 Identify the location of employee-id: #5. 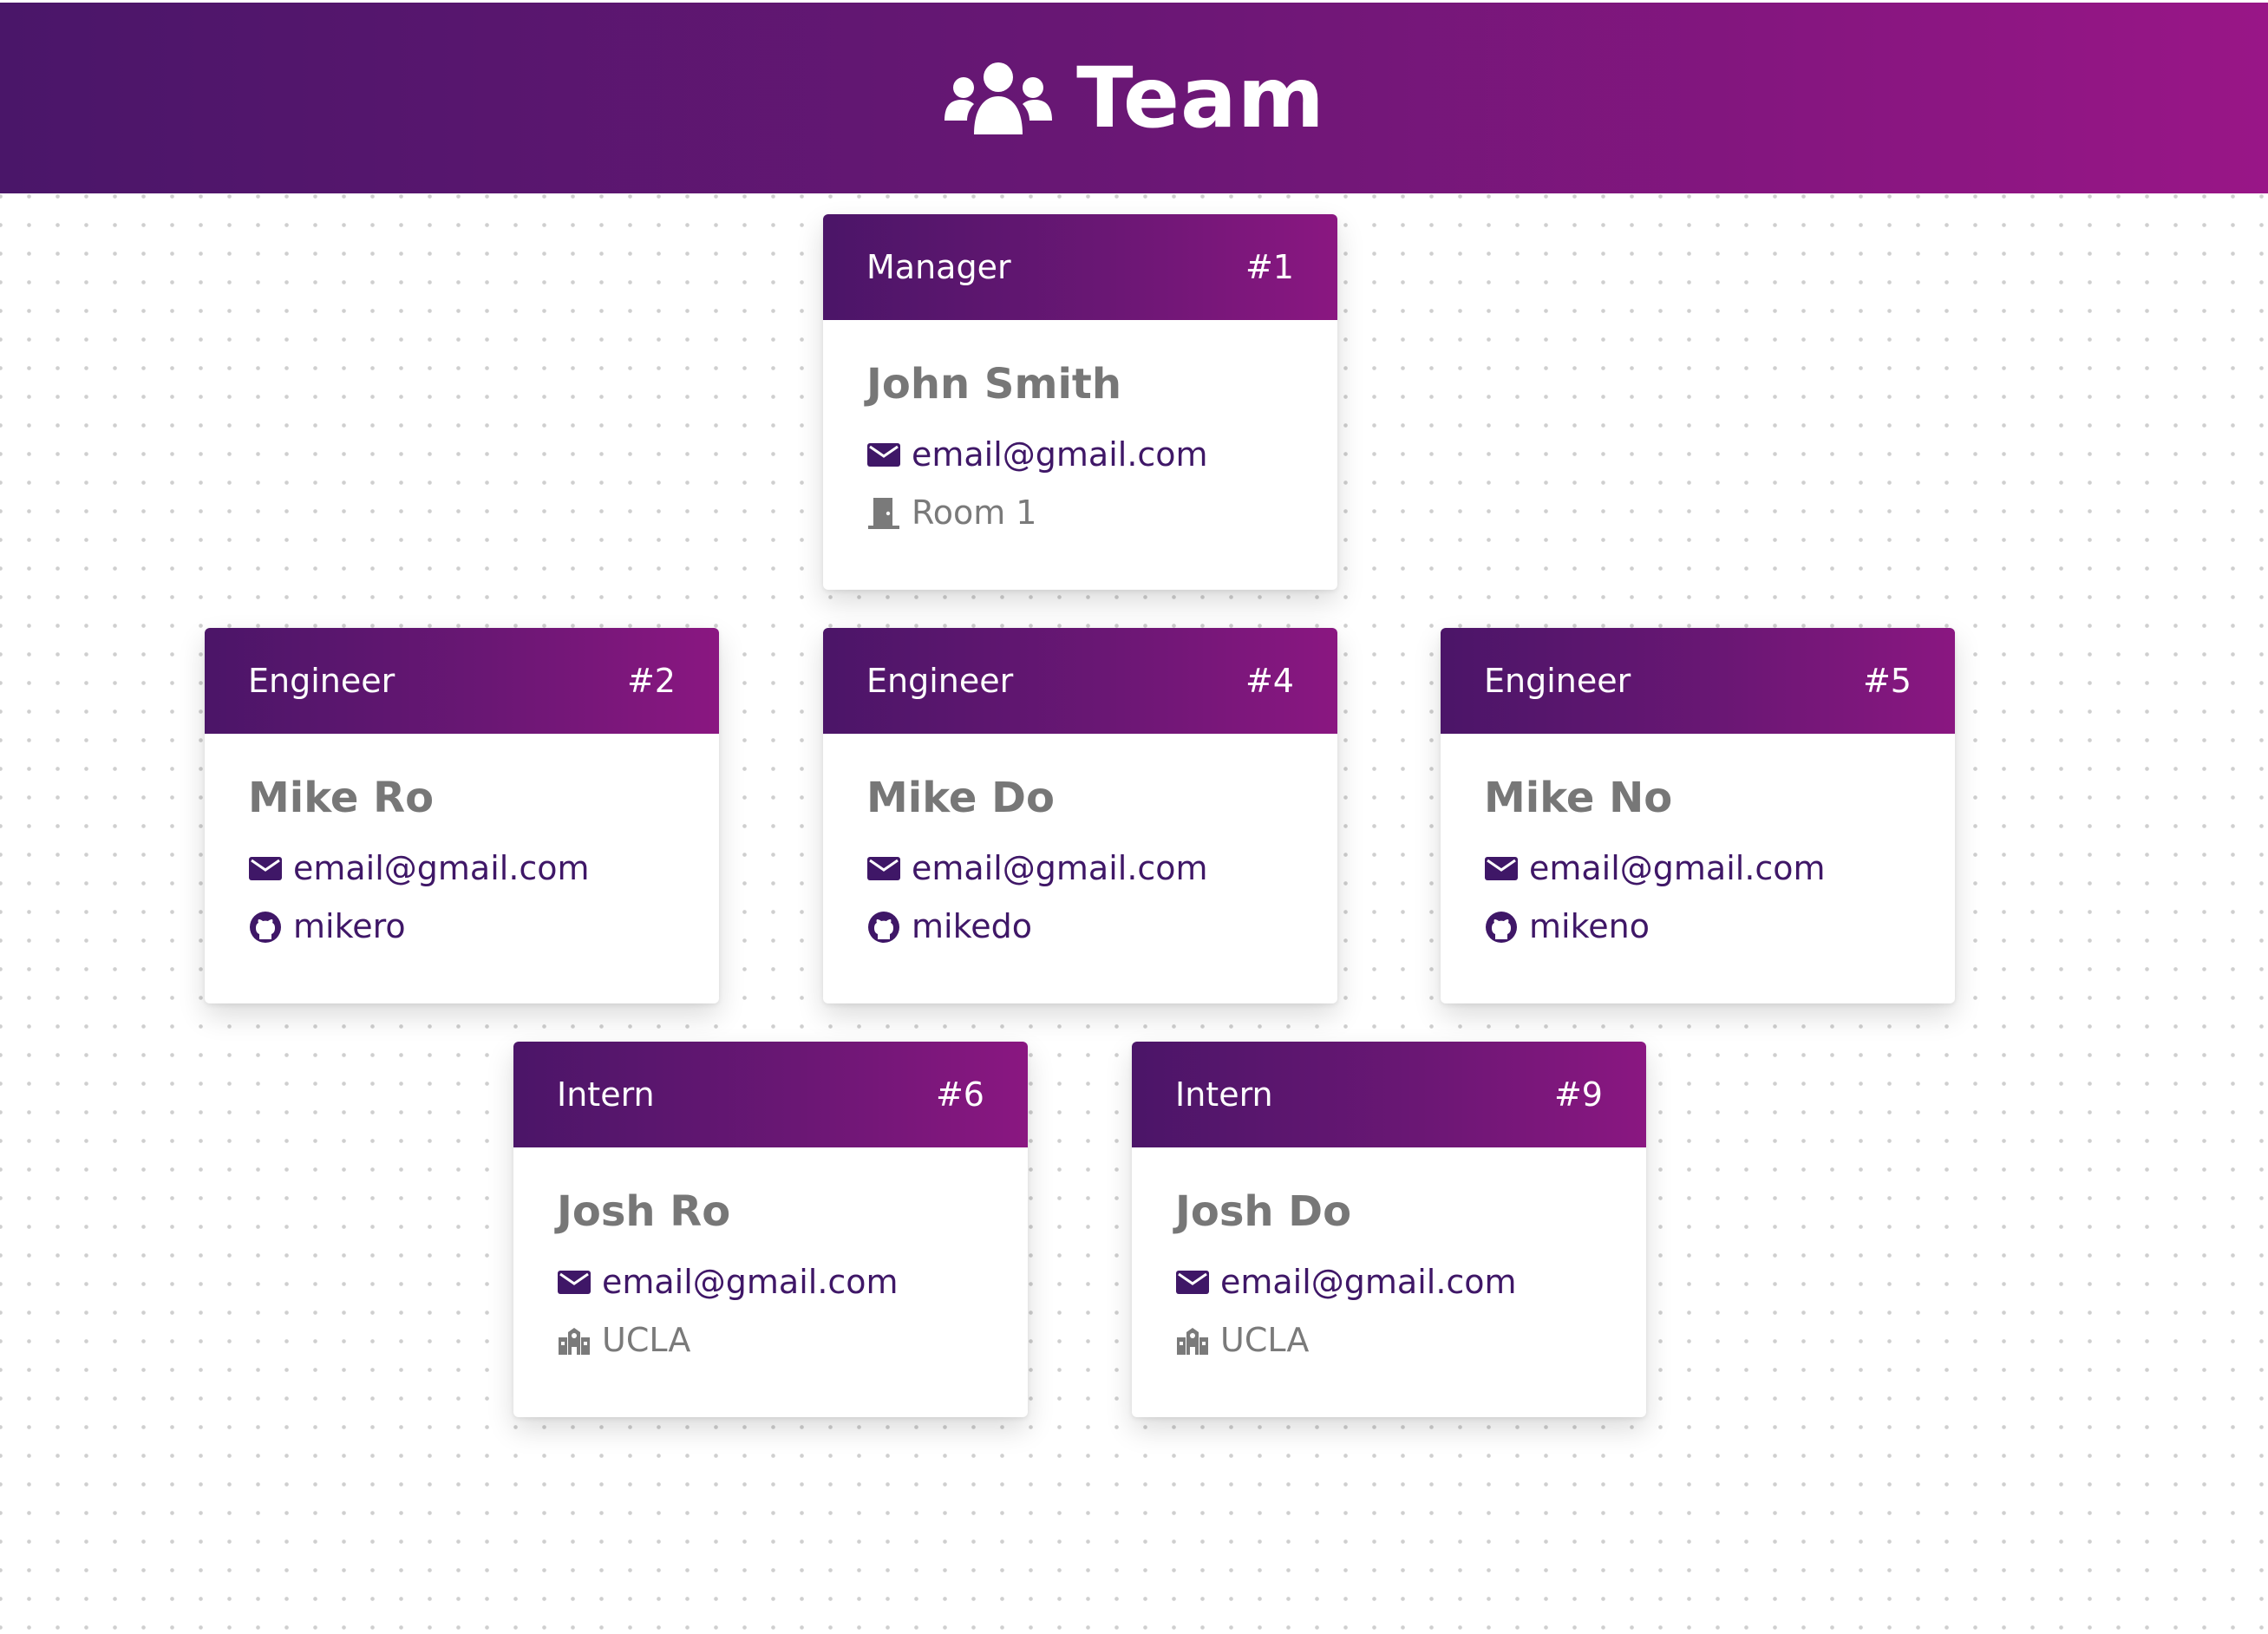
(1887, 681).